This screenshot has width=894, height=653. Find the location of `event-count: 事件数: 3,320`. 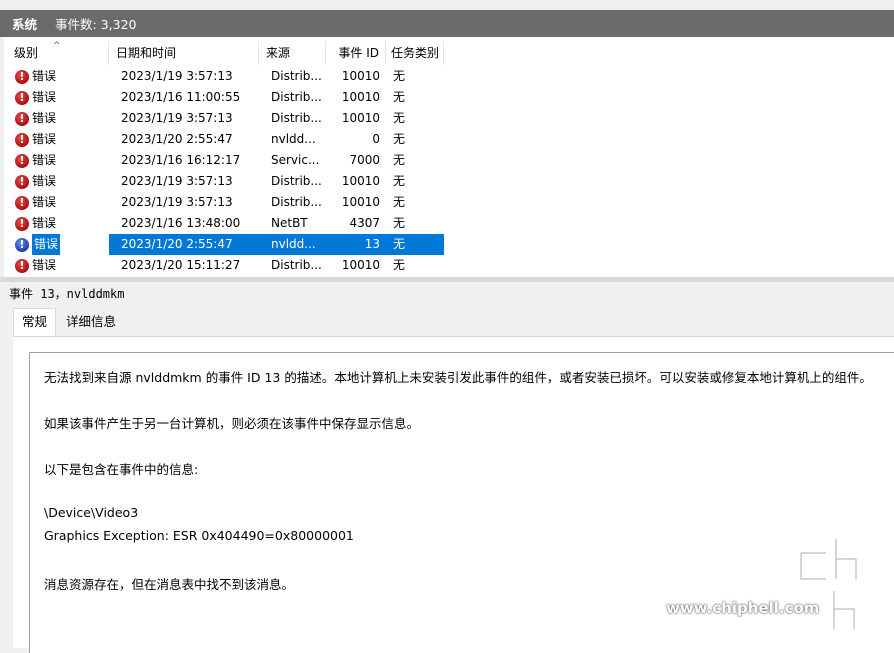

event-count: 事件数: 3,320 is located at coordinates (96, 24).